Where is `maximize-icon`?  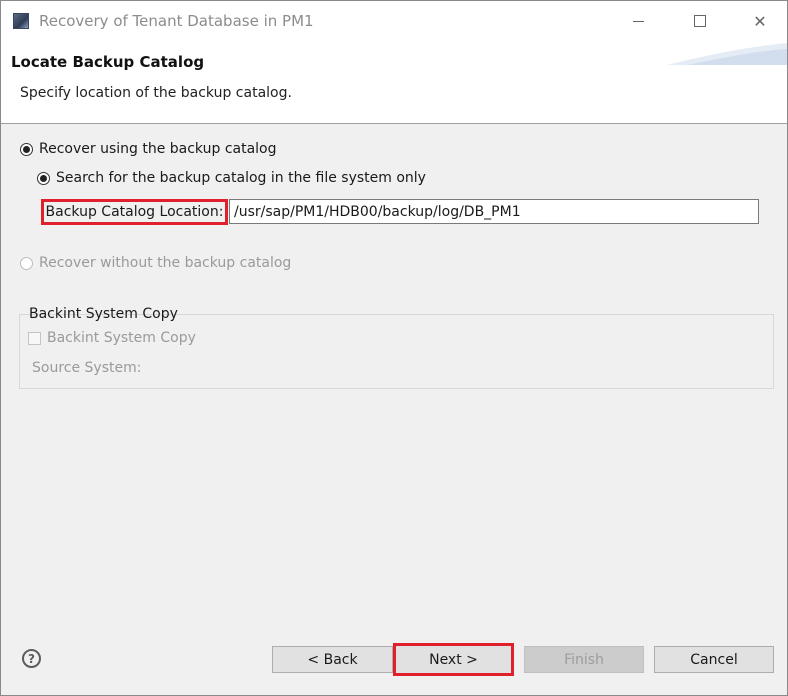 maximize-icon is located at coordinates (700, 21).